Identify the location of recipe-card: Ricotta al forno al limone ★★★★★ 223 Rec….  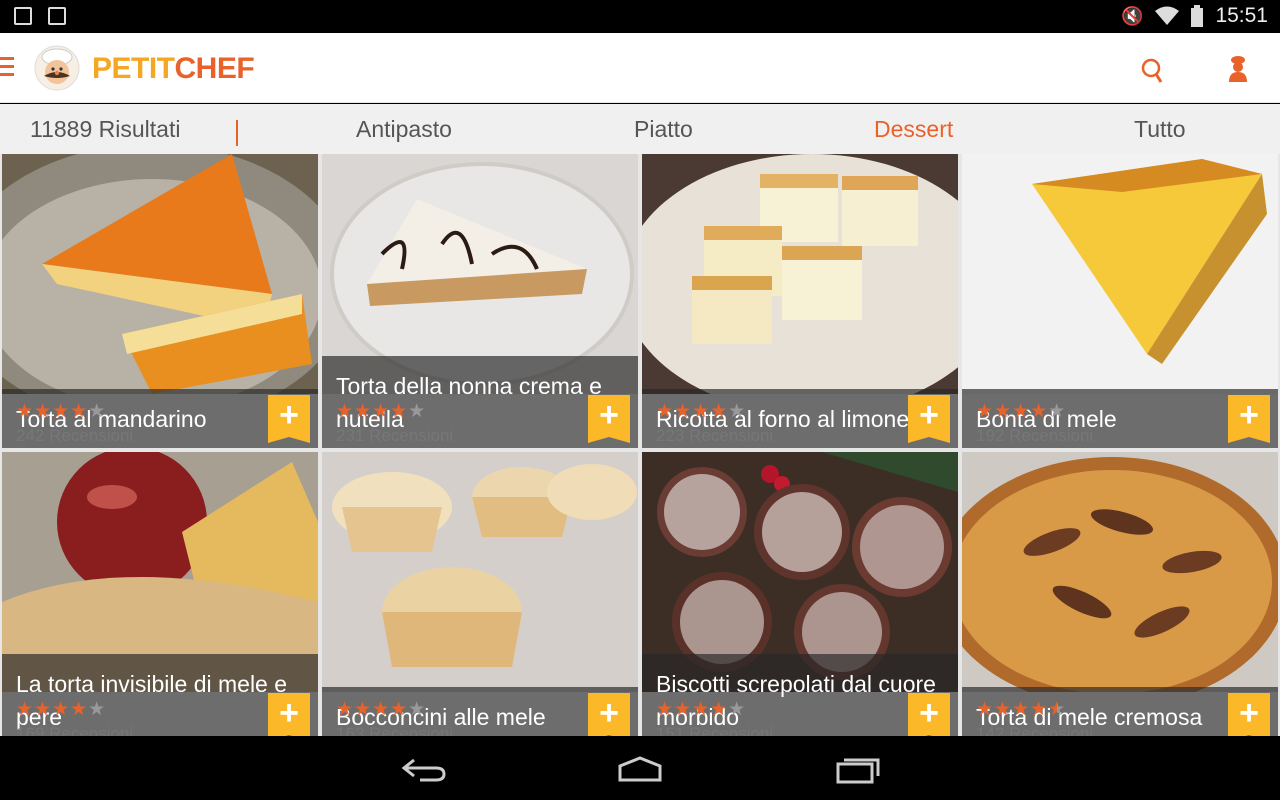
(800, 301).